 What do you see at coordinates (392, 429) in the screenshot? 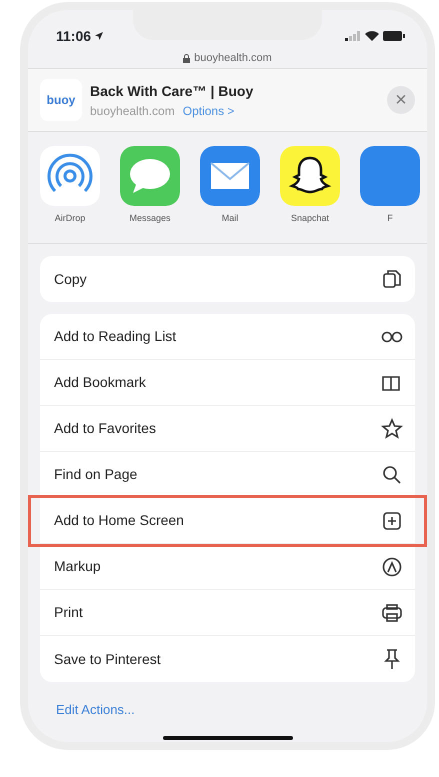
I see `star-icon` at bounding box center [392, 429].